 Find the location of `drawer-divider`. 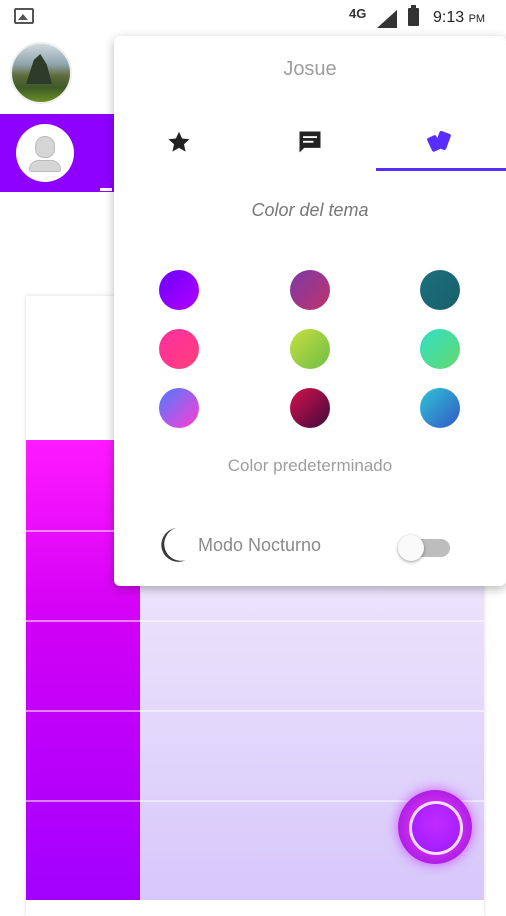

drawer-divider is located at coordinates (106, 189).